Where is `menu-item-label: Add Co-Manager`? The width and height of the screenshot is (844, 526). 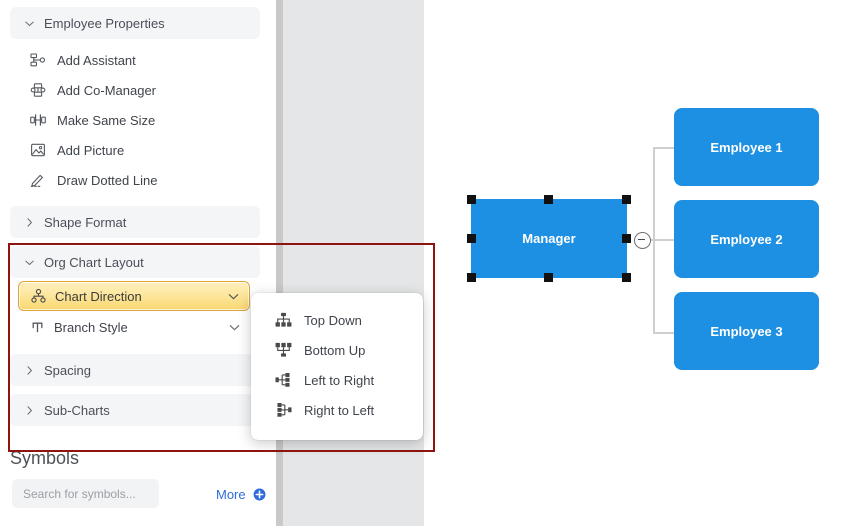 menu-item-label: Add Co-Manager is located at coordinates (106, 90).